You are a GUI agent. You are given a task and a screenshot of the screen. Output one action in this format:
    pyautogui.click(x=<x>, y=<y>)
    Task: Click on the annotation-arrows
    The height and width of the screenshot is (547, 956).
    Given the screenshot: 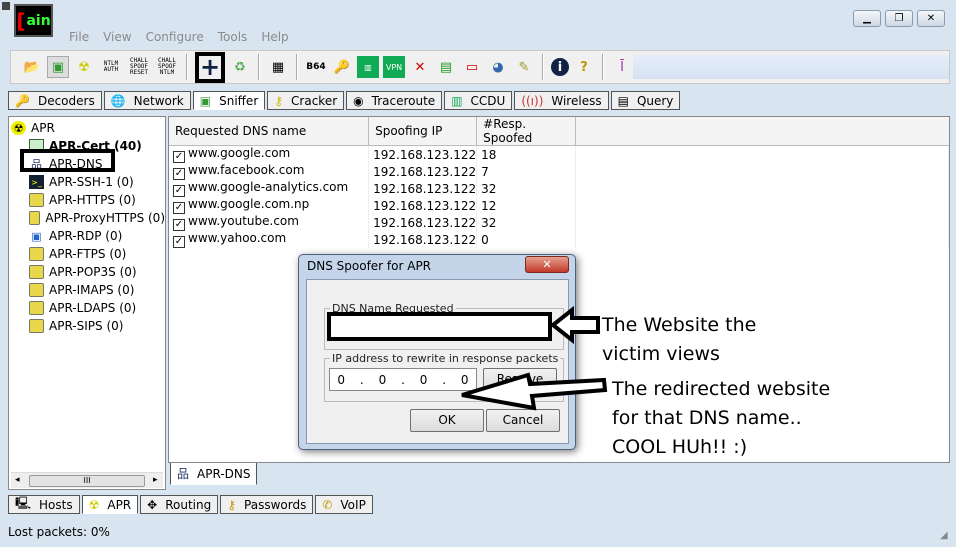 What is the action you would take?
    pyautogui.click(x=534, y=358)
    